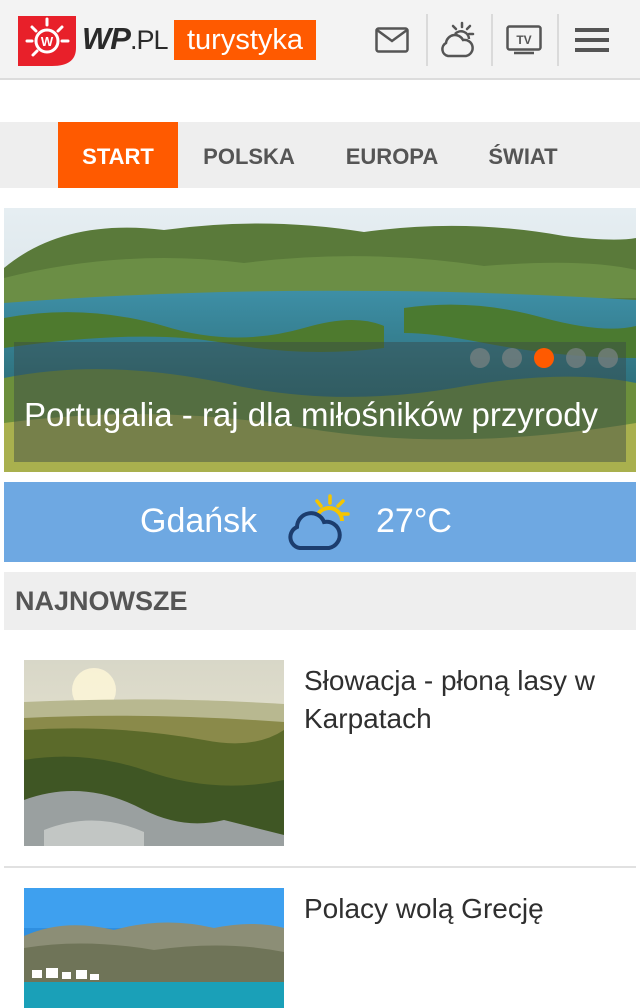 This screenshot has height=1008, width=640. Describe the element at coordinates (245, 40) in the screenshot. I see `section-badge: turystyka` at that location.